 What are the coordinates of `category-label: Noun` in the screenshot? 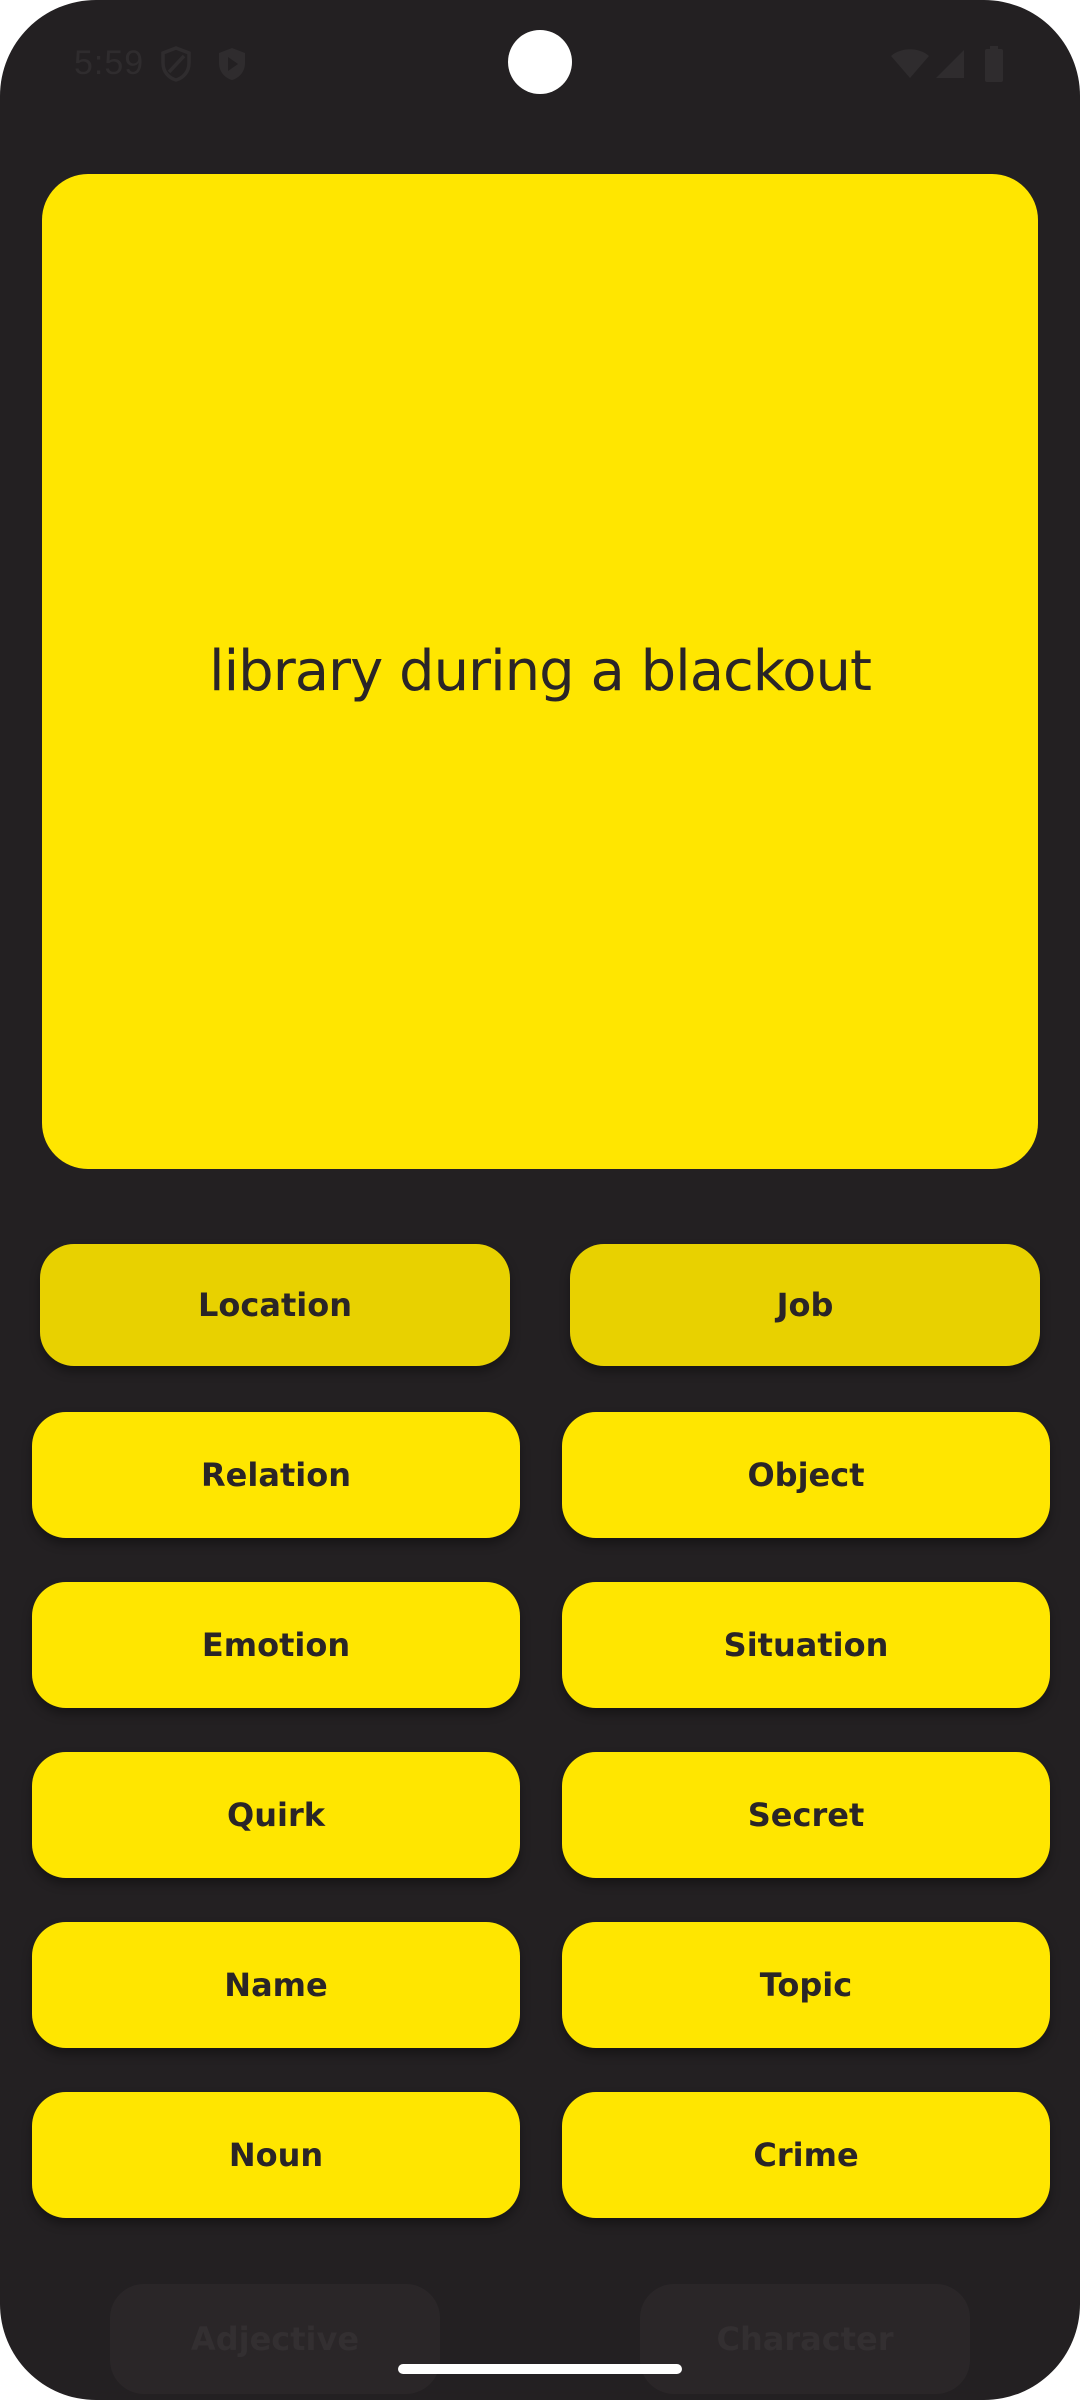 It's located at (276, 2155).